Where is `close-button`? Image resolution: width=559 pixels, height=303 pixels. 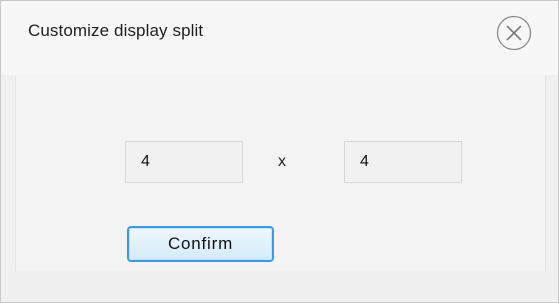
close-button is located at coordinates (514, 33).